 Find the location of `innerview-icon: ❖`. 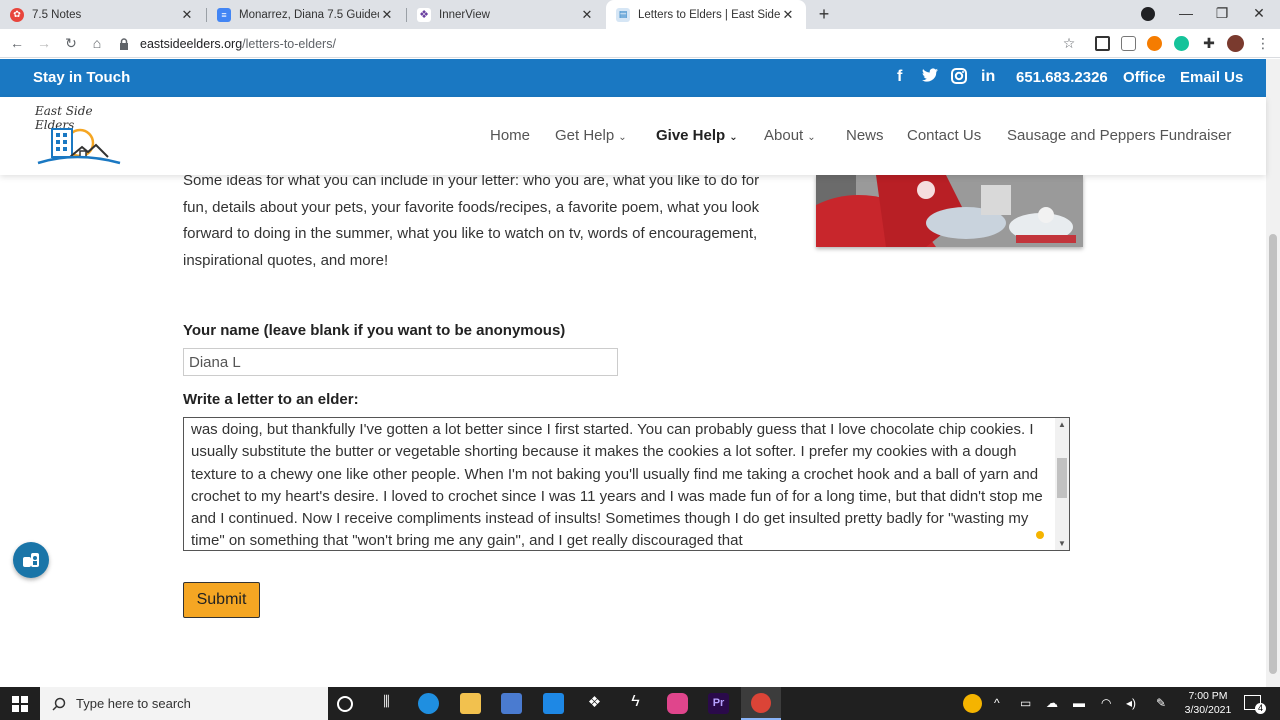

innerview-icon: ❖ is located at coordinates (424, 14).